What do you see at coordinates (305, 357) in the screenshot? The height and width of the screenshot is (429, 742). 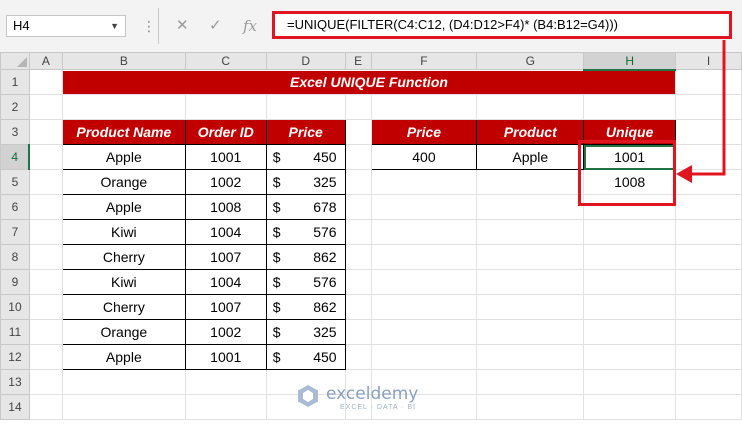 I see `price-cell: $450` at bounding box center [305, 357].